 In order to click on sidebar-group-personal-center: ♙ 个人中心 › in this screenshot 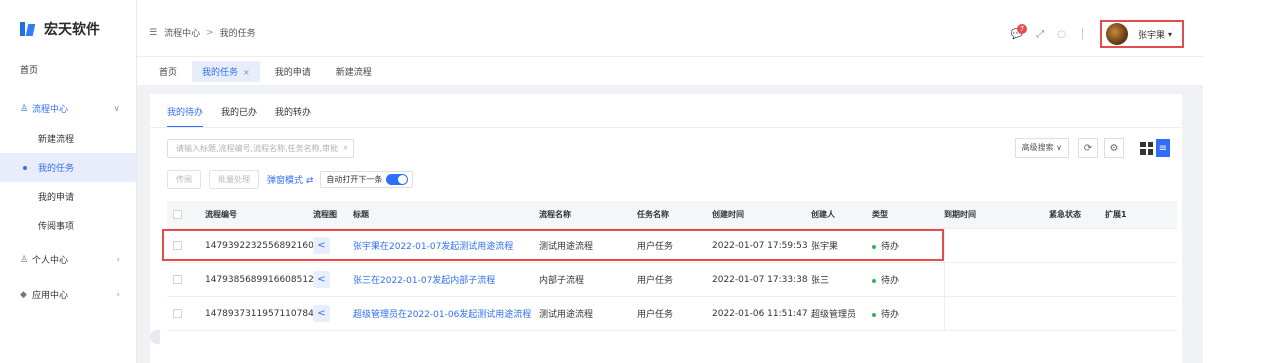, I will do `click(68, 259)`.